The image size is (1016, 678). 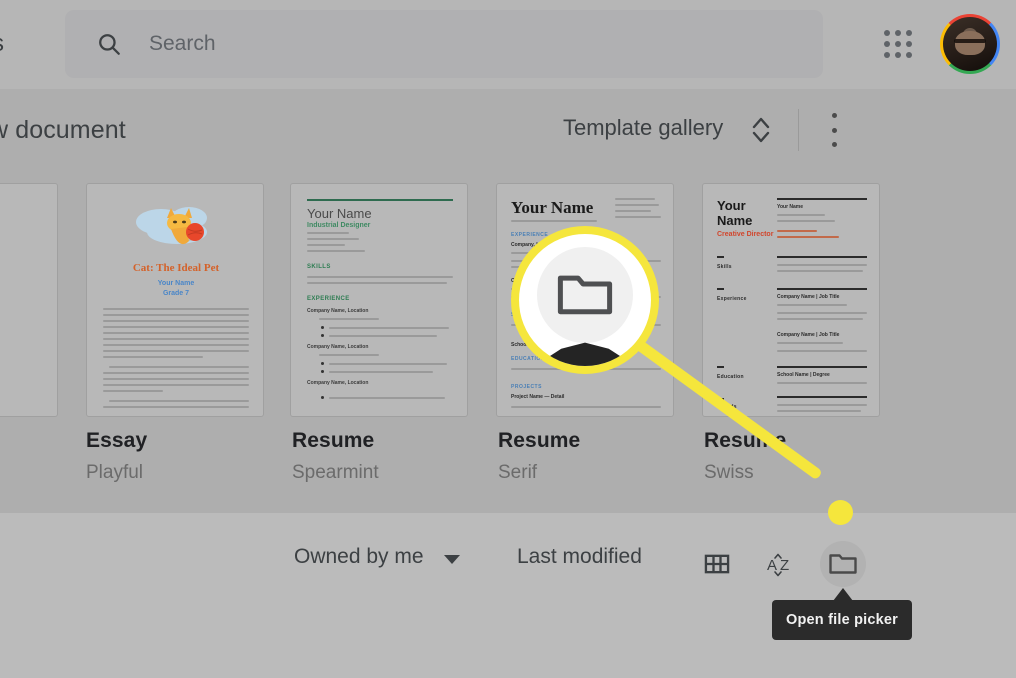 What do you see at coordinates (834, 130) in the screenshot?
I see `more-vert-icon` at bounding box center [834, 130].